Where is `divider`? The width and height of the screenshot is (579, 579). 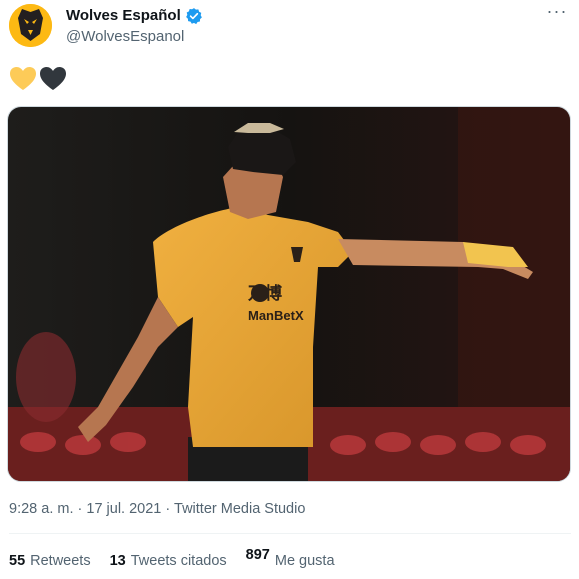
divider is located at coordinates (290, 533).